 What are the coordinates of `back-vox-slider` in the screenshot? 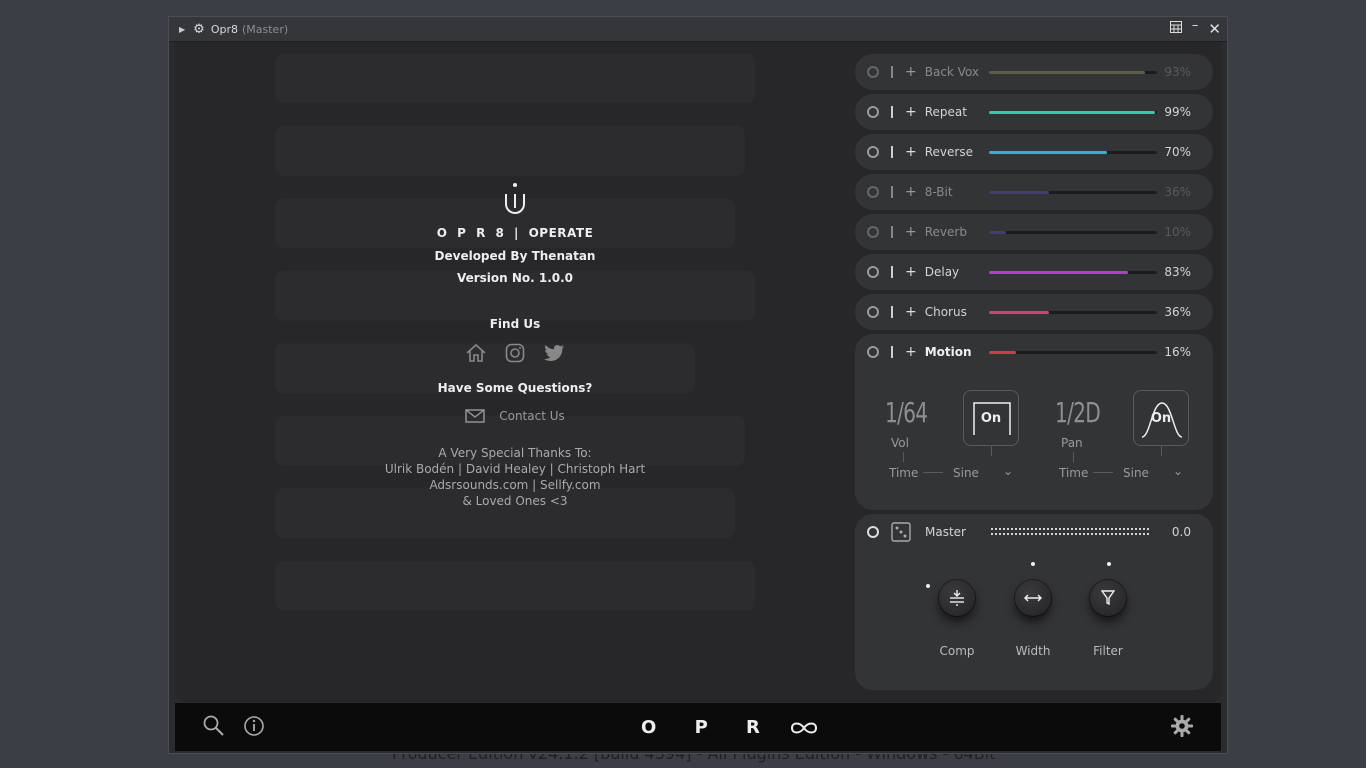 It's located at (1073, 72).